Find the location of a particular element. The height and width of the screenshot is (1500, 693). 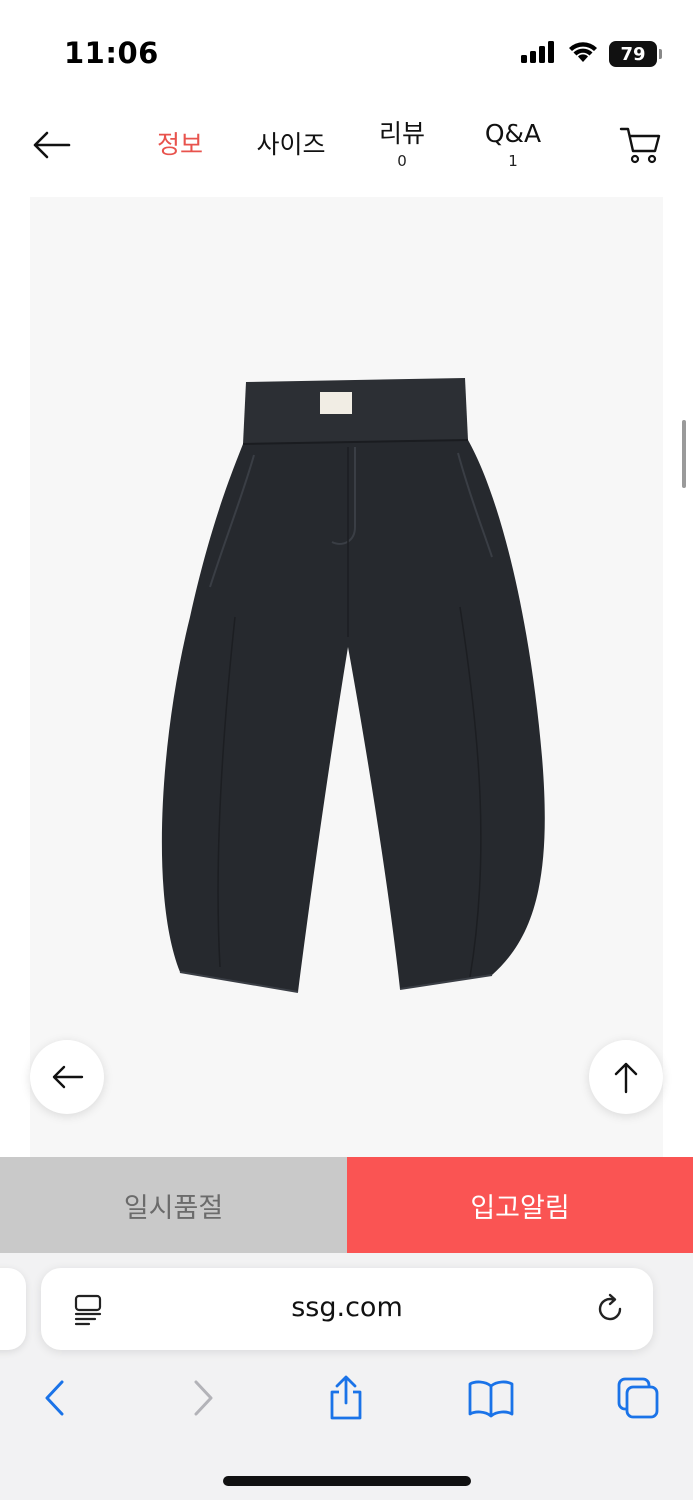

address-bar: ssg.com is located at coordinates (347, 1309).